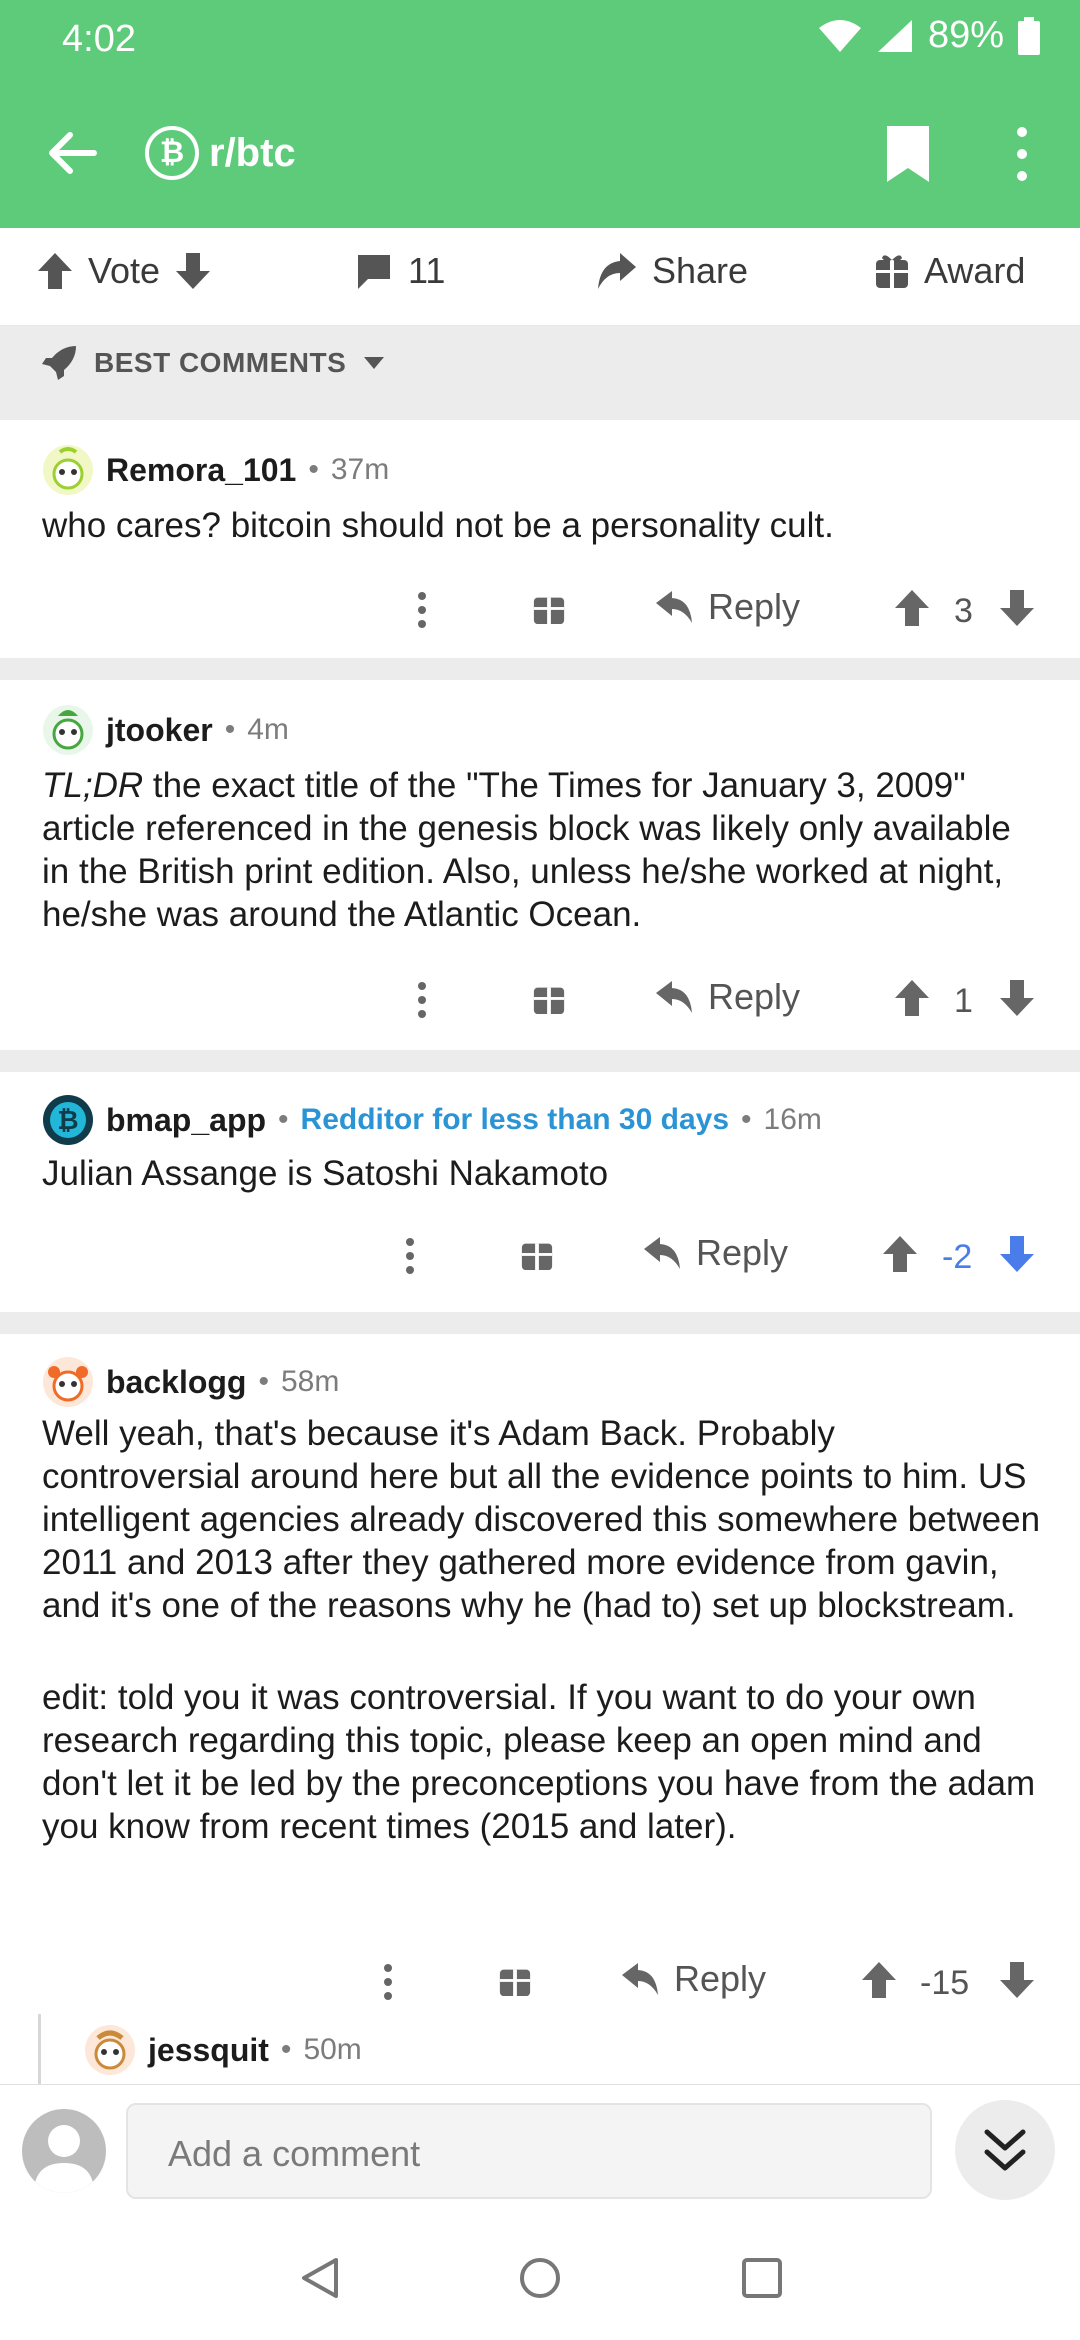 The width and height of the screenshot is (1080, 2340). Describe the element at coordinates (99, 39) in the screenshot. I see `status-time: 4:02` at that location.